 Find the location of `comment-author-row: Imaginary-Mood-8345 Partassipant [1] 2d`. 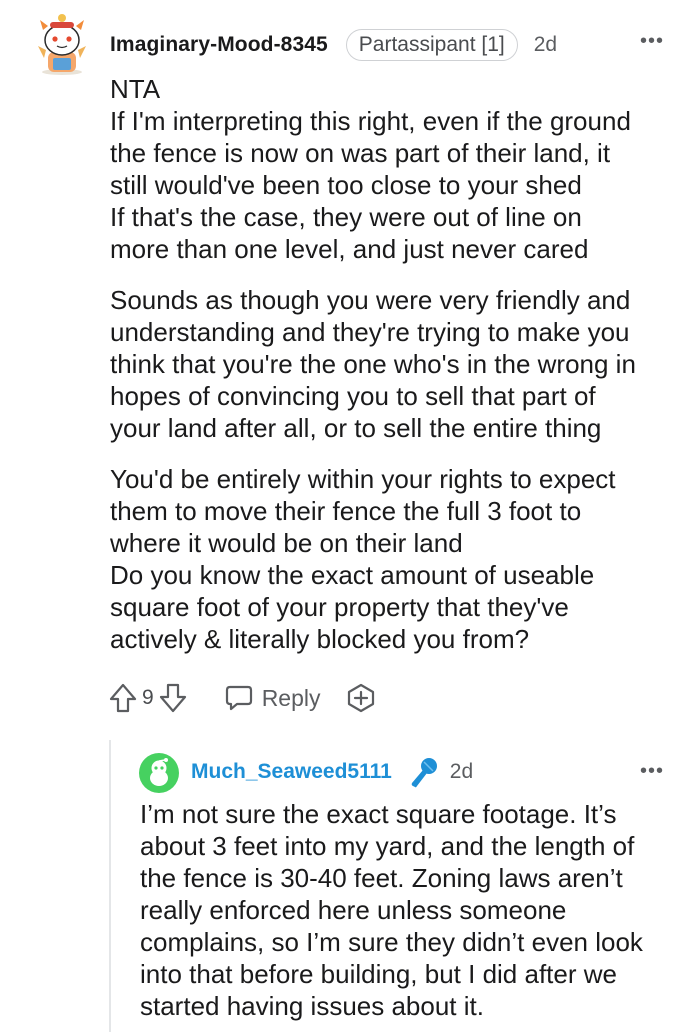

comment-author-row: Imaginary-Mood-8345 Partassipant [1] 2d is located at coordinates (333, 45).